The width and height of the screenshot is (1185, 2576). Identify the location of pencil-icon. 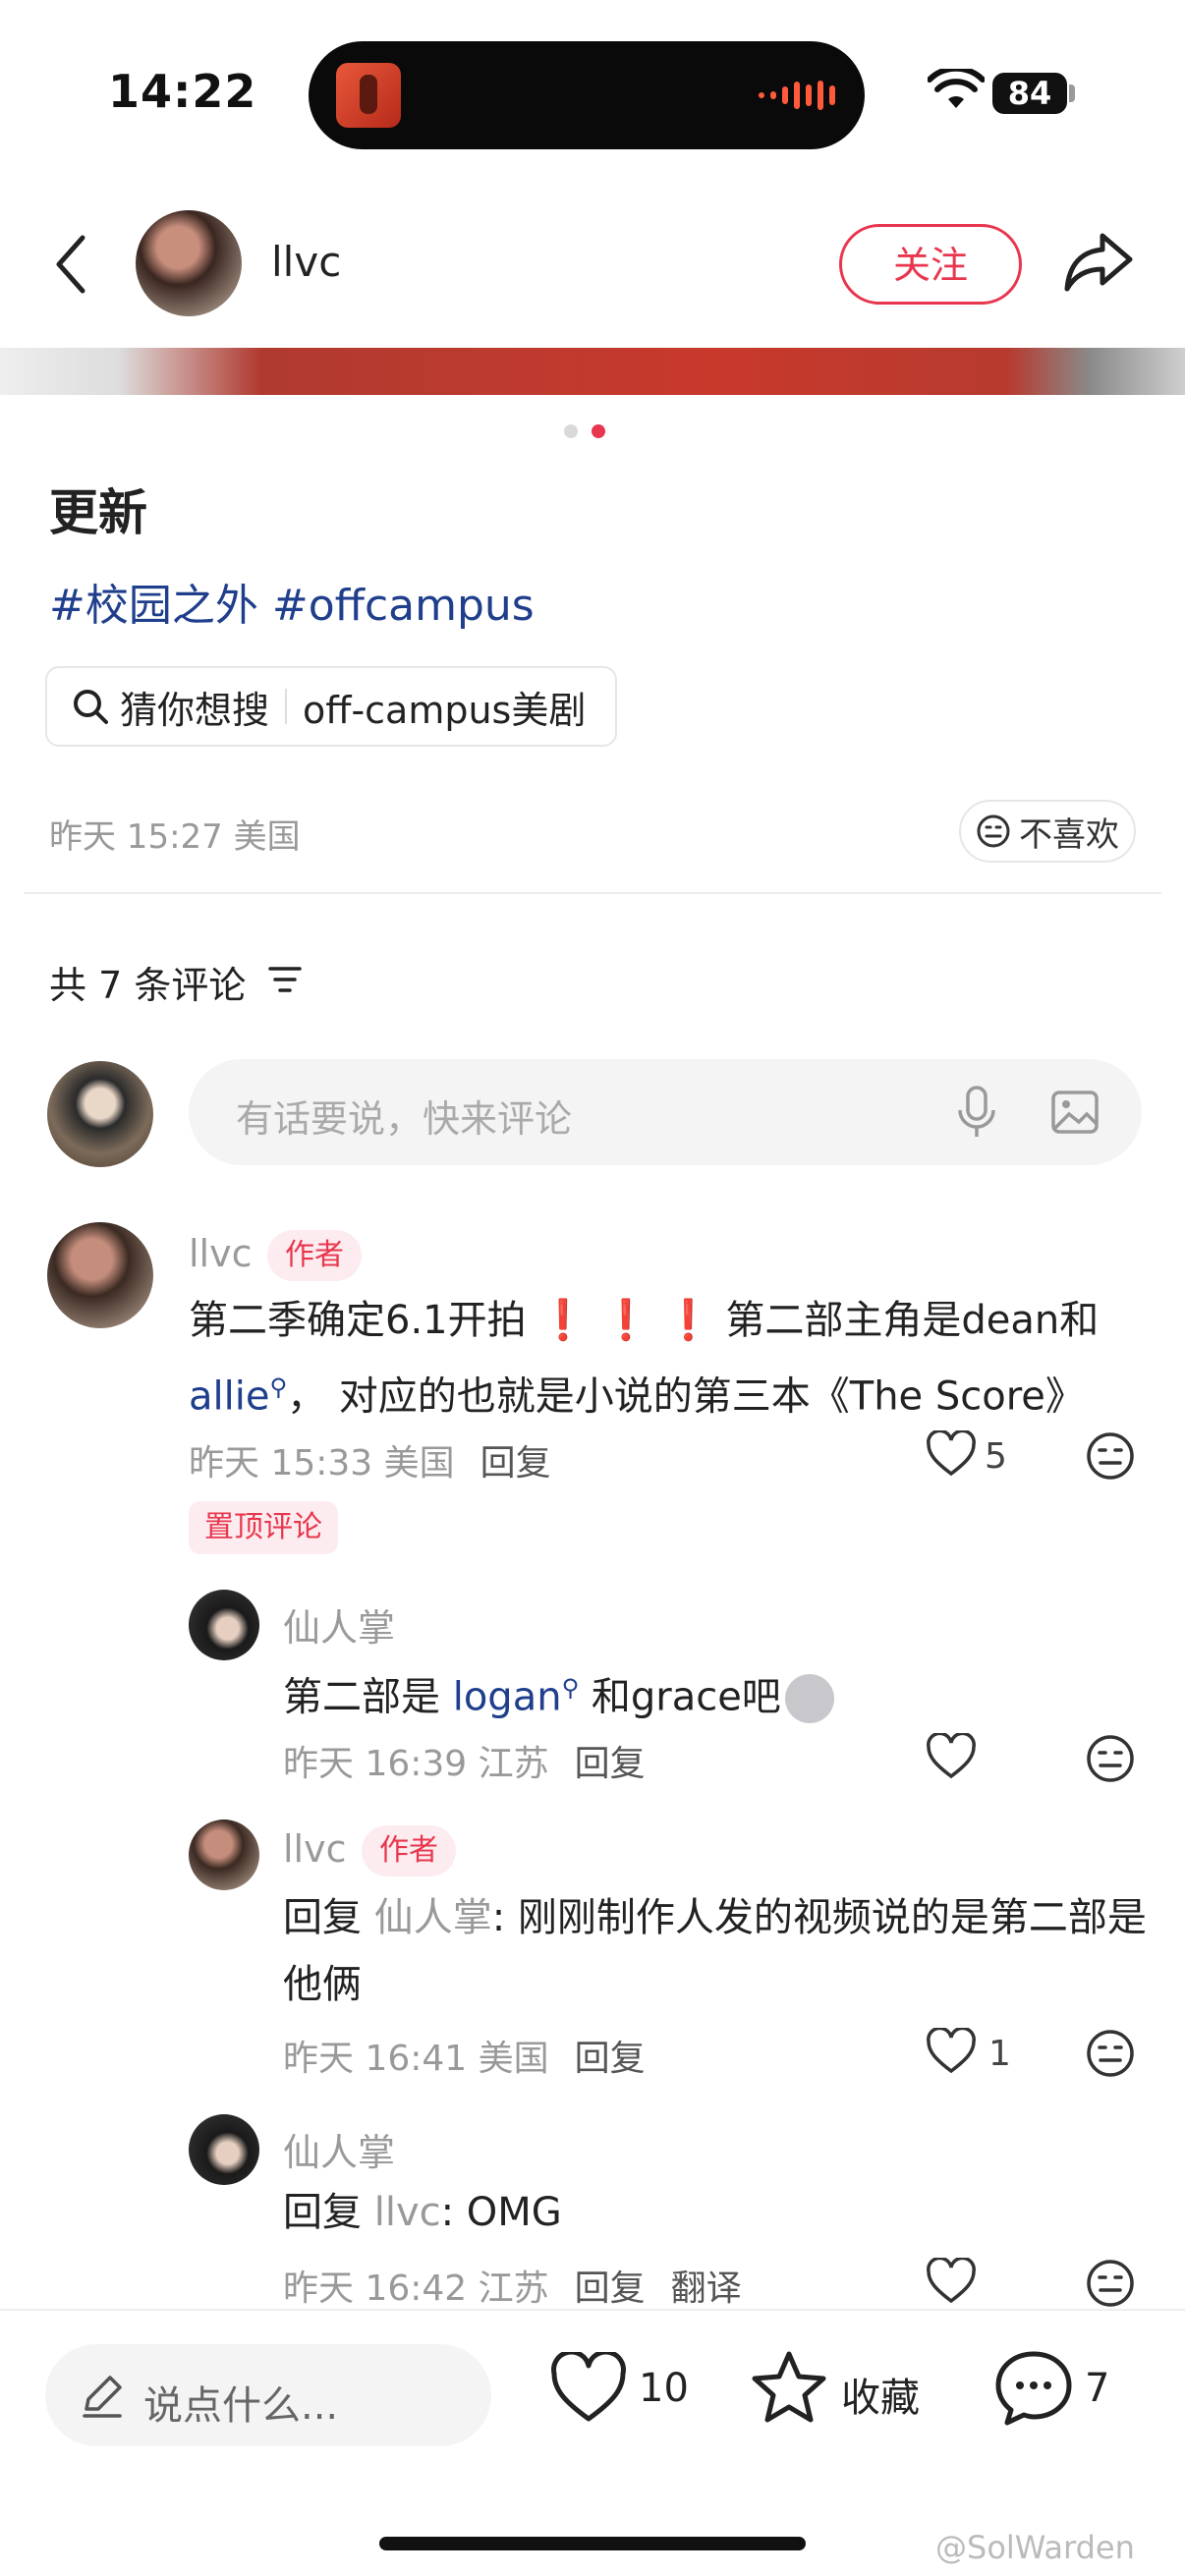
(103, 2397).